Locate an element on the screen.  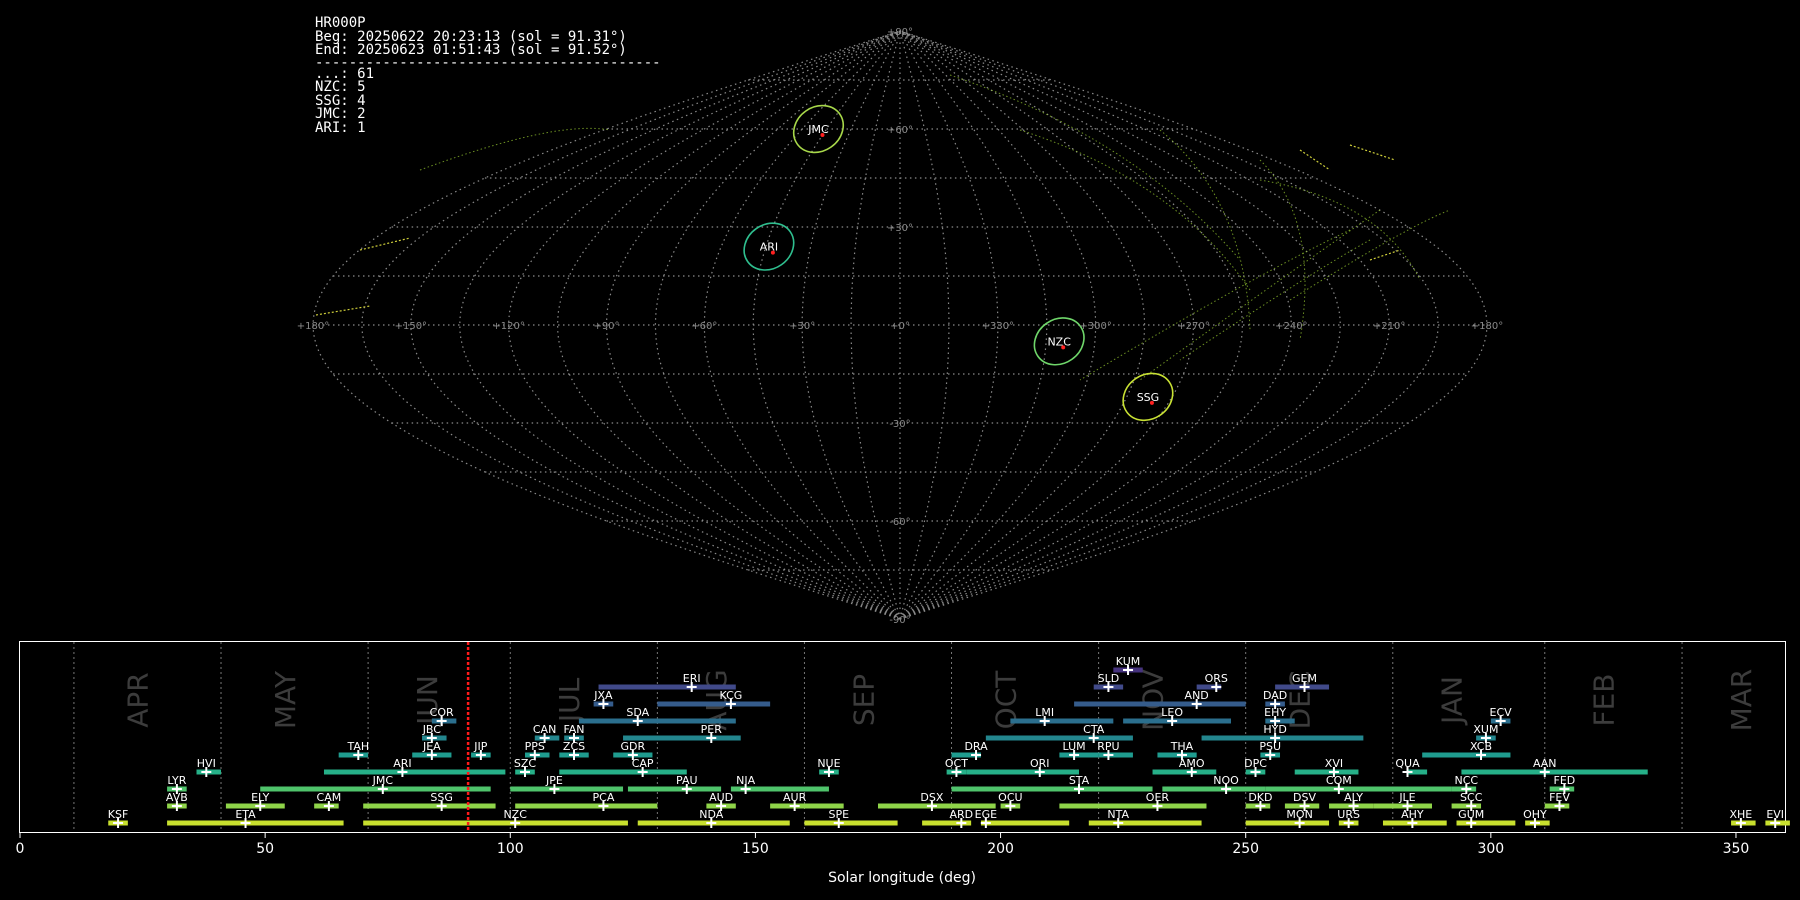
shower-noo: NOO is located at coordinates (1214, 784).